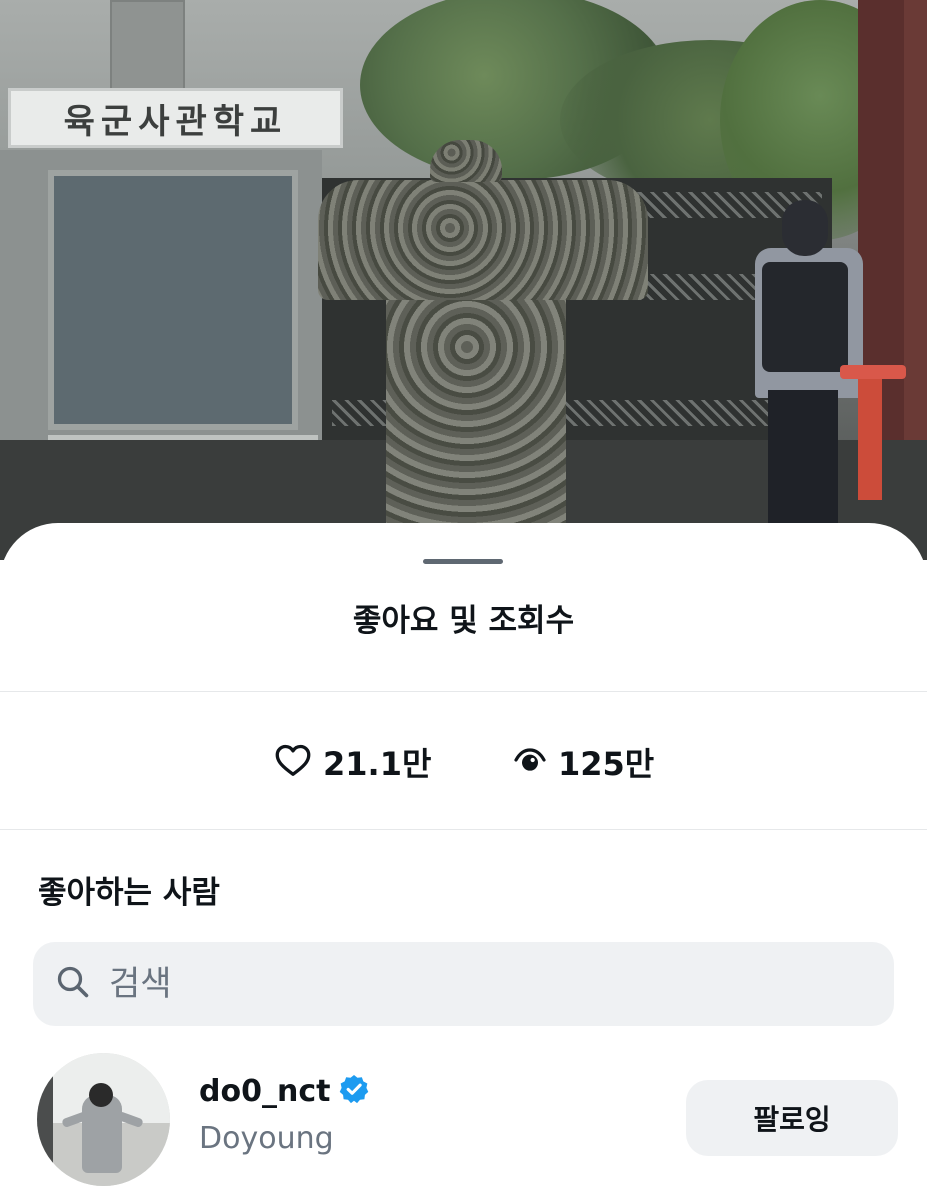  What do you see at coordinates (459, 984) in the screenshot?
I see `search-input` at bounding box center [459, 984].